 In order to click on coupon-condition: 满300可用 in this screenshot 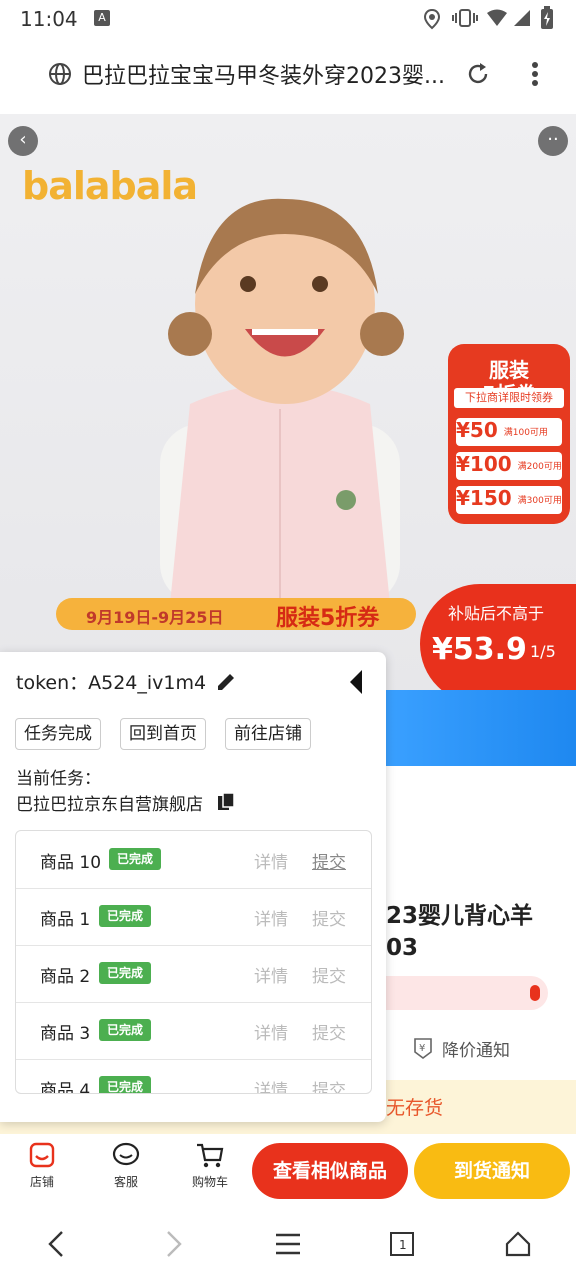, I will do `click(539, 501)`.